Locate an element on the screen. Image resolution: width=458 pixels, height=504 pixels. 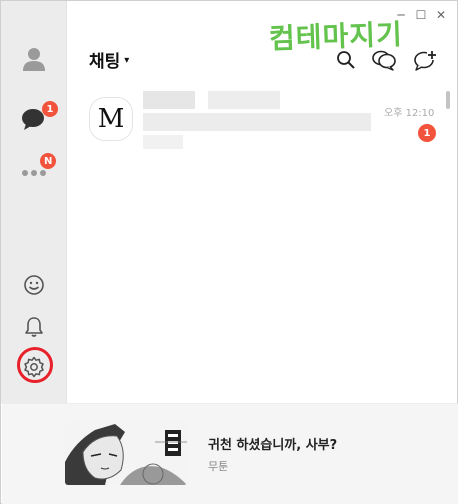
chat-list-item: M 오후 12:10 1 is located at coordinates (258, 121).